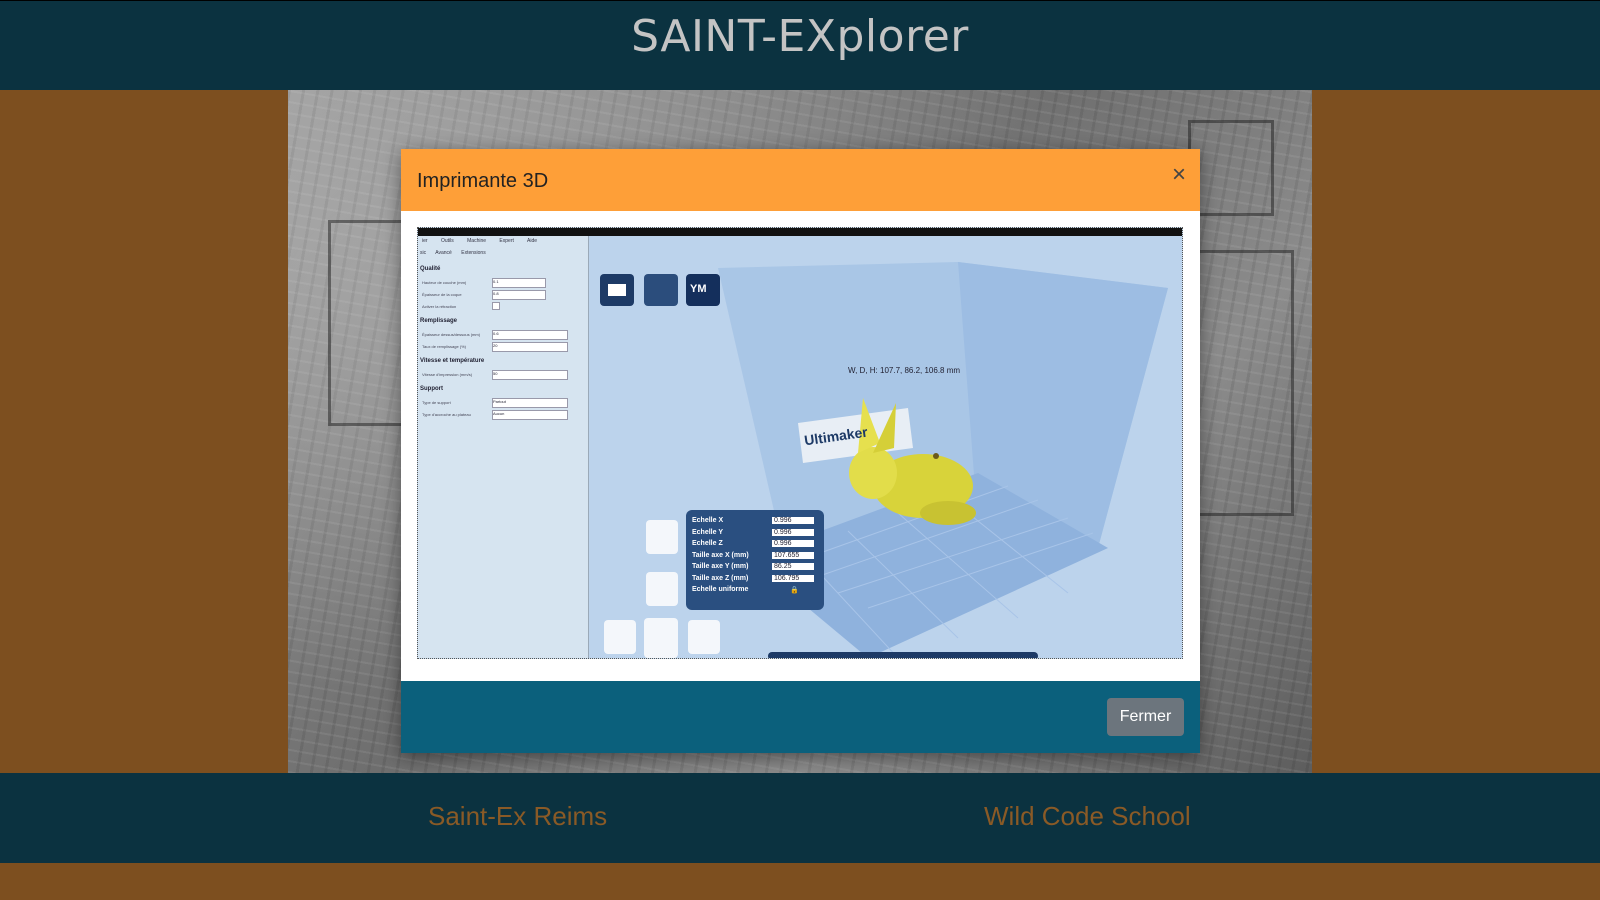  I want to click on lock-icon: 🔒, so click(794, 590).